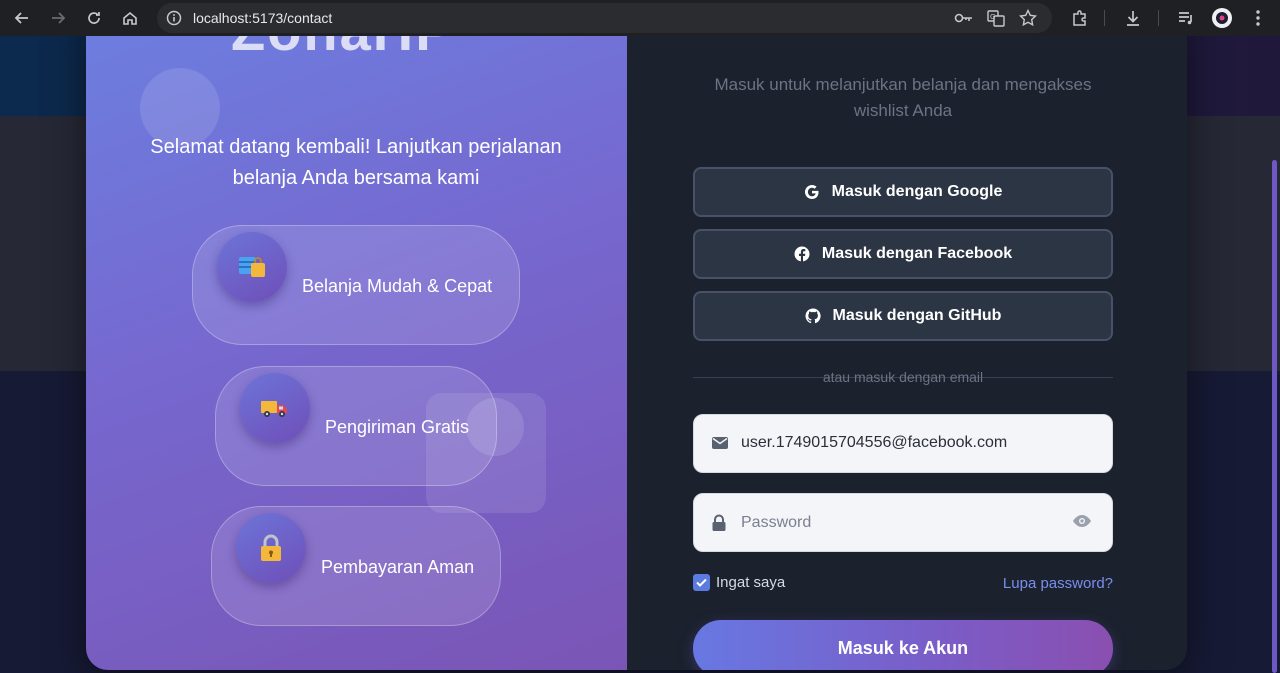 This screenshot has height=673, width=1280. What do you see at coordinates (1082, 521) in the screenshot?
I see `show-password-eye-icon` at bounding box center [1082, 521].